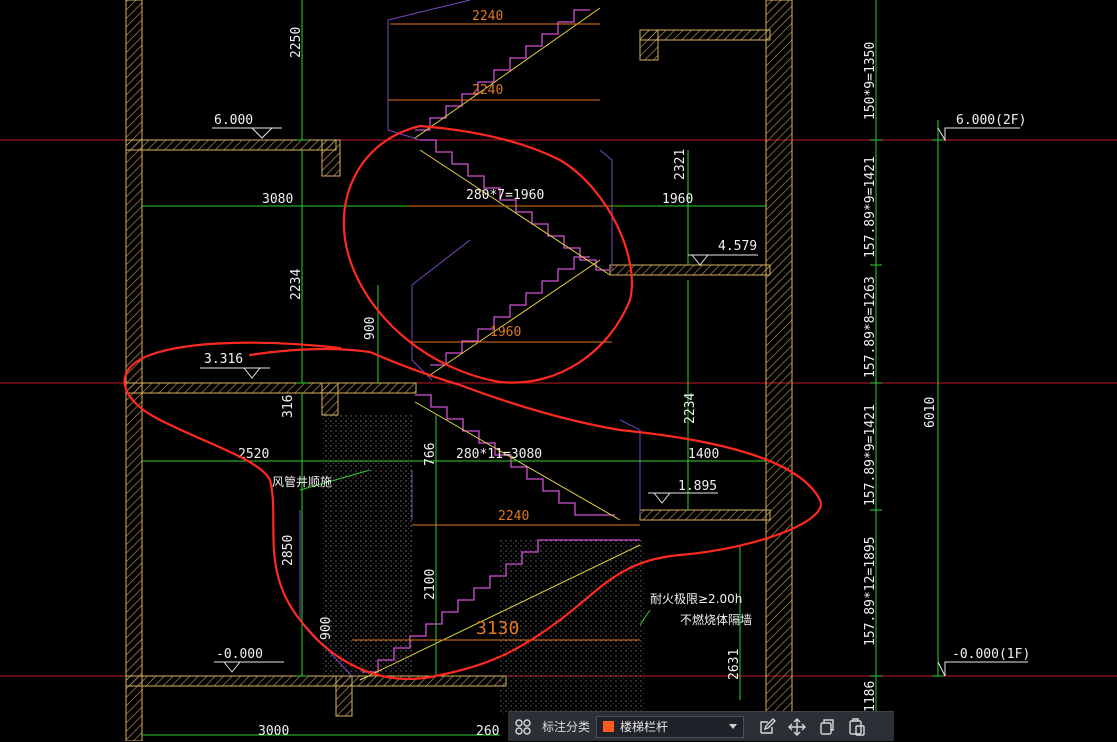 The image size is (1117, 742). I want to click on duct-shaft, so click(367, 545).